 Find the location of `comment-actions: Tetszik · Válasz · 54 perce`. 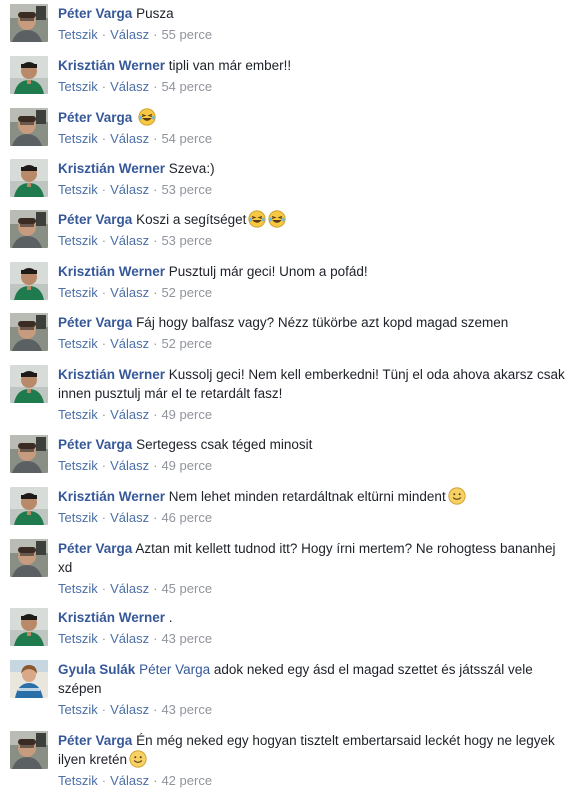

comment-actions: Tetszik · Válasz · 54 perce is located at coordinates (315, 139).